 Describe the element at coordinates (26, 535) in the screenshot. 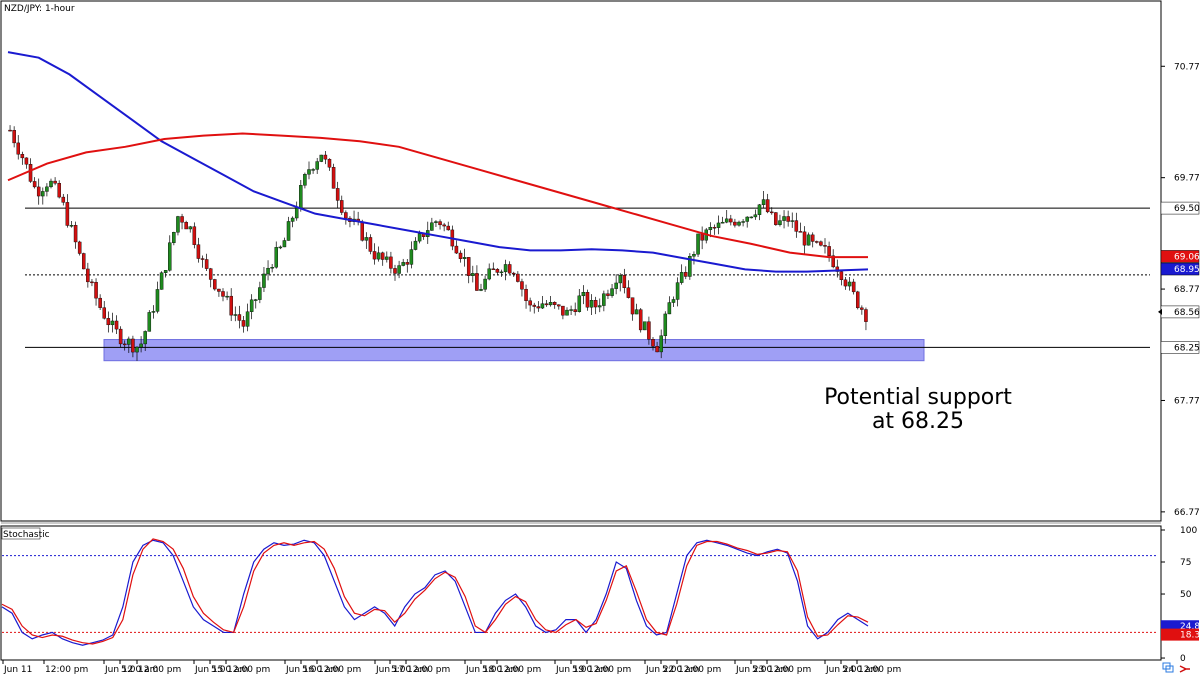

I see `stoch-title: Stochastic` at that location.